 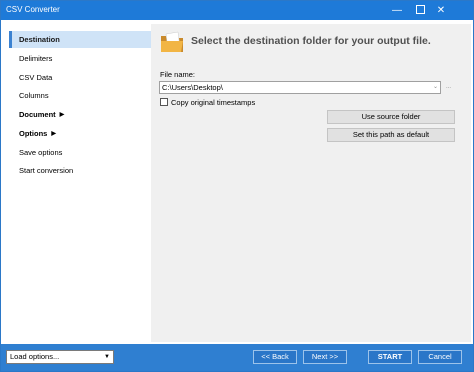 I want to click on load-options-select: Load options... ▼, so click(x=60, y=357).